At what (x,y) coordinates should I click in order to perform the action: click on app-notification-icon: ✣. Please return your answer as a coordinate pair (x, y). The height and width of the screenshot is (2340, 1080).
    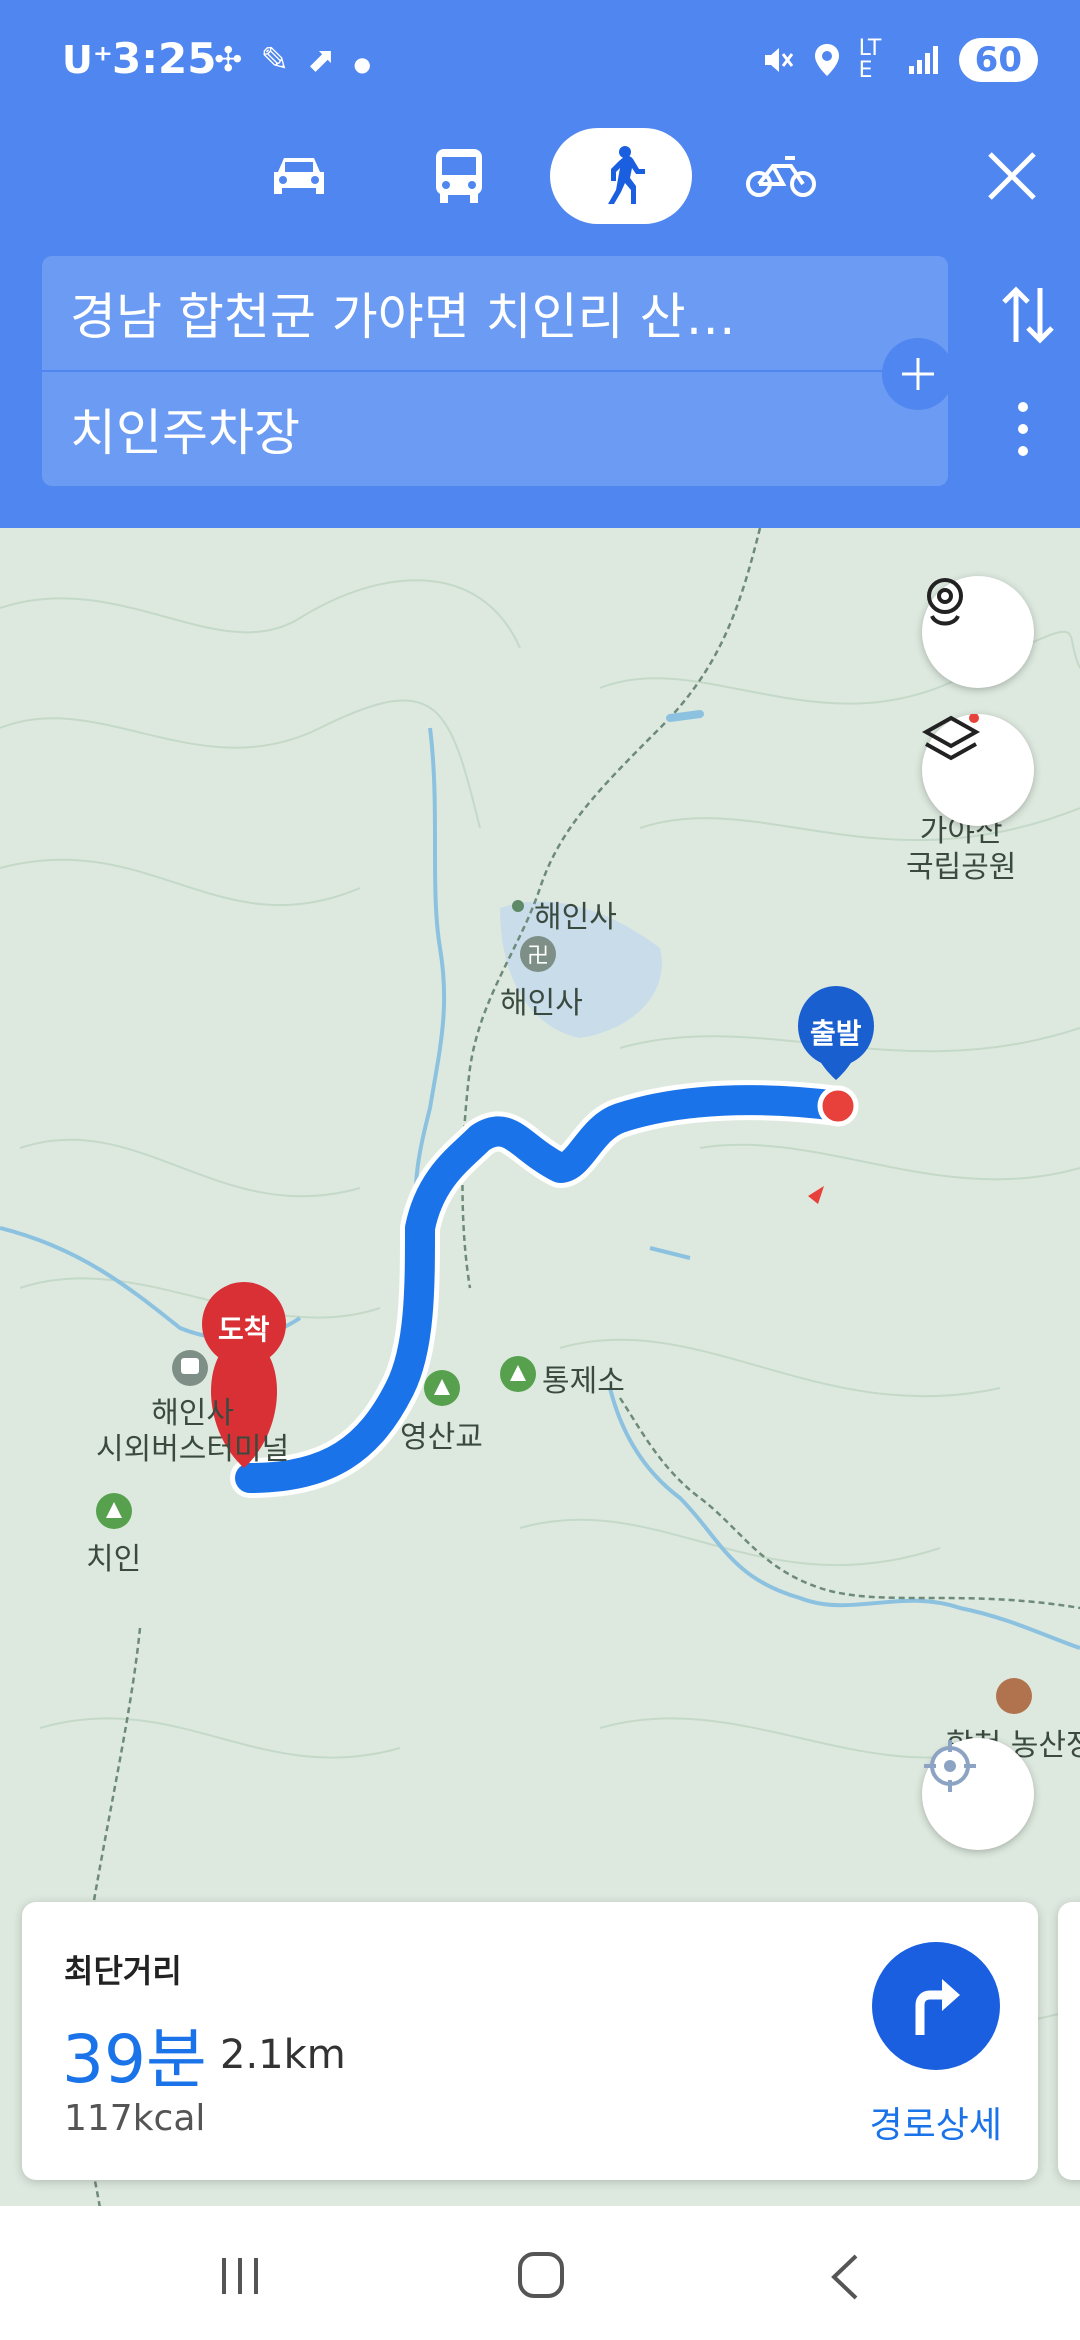
    Looking at the image, I should click on (237, 60).